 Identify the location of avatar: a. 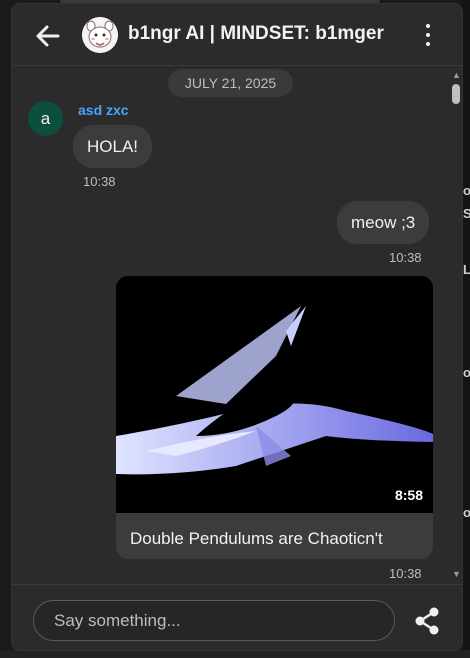
(45, 118).